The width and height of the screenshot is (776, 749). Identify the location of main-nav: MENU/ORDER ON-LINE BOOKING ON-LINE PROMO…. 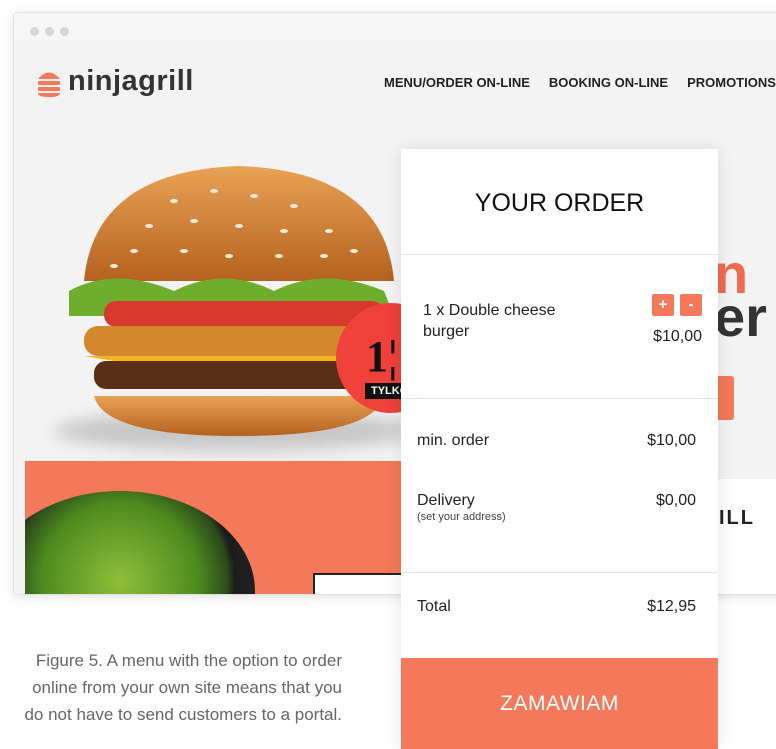
(580, 82).